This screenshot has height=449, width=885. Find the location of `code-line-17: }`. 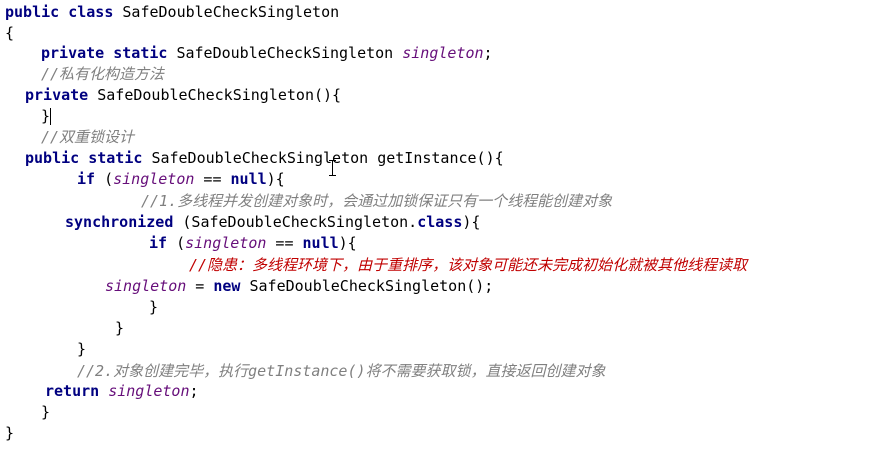

code-line-17: } is located at coordinates (81, 349).